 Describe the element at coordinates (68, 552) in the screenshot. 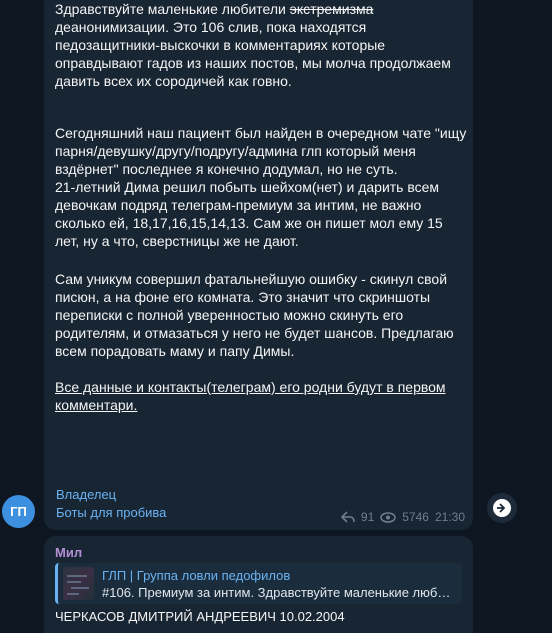

I see `comment-author: Мил` at that location.